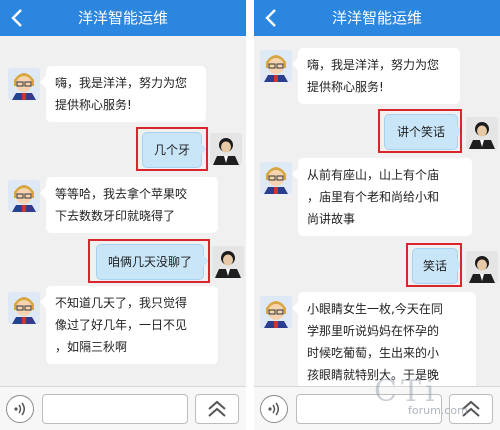 This screenshot has width=500, height=430. I want to click on message-line: 时候吃葡萄，生出来的小, so click(373, 353).